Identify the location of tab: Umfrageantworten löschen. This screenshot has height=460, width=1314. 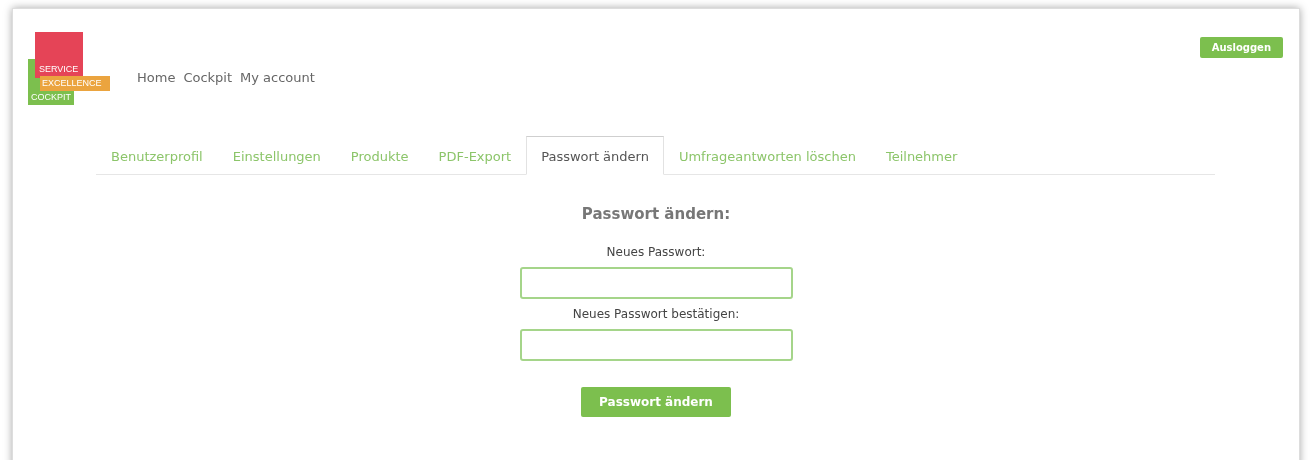
(767, 155).